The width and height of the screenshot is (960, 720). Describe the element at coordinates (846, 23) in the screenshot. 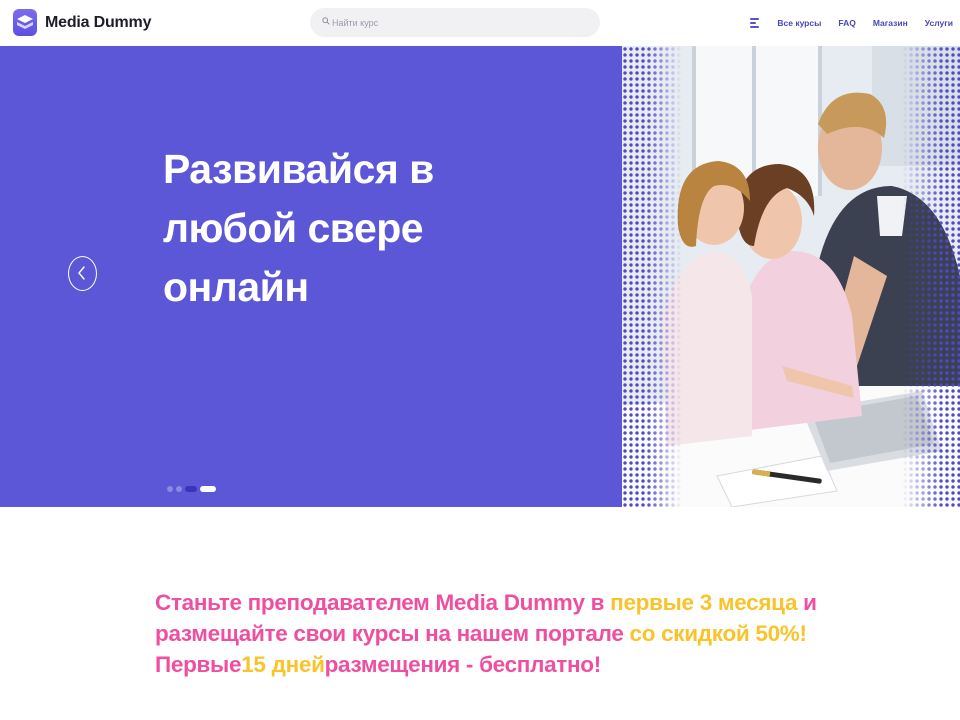

I see `nav-faq: FAQ` at that location.